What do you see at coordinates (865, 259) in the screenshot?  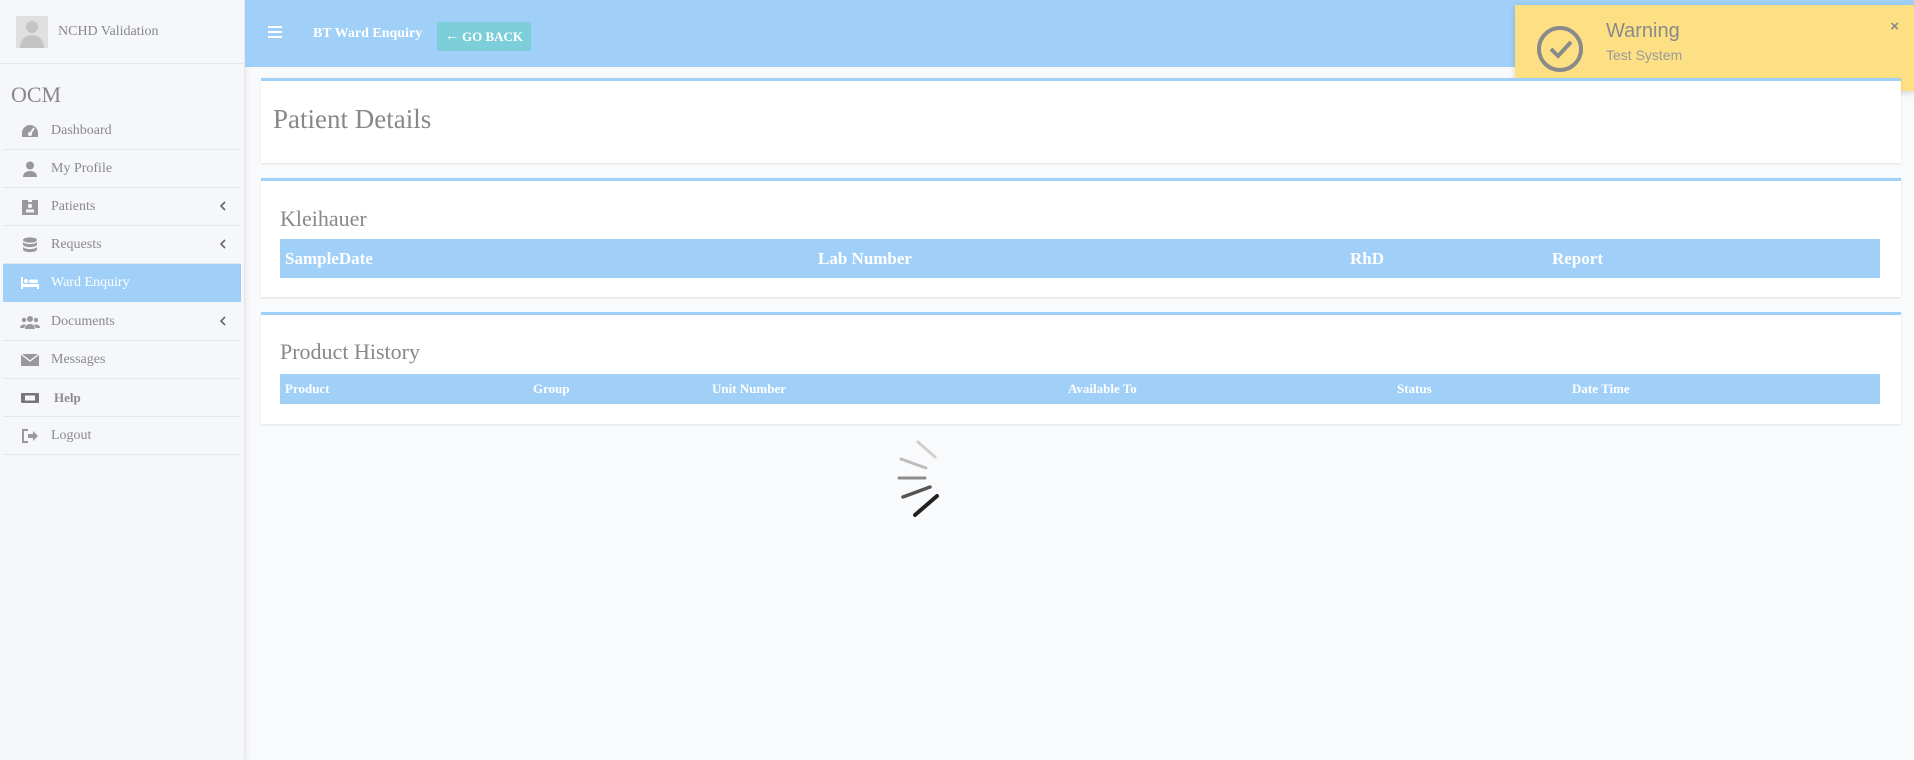 I see `column-header: Lab Number` at bounding box center [865, 259].